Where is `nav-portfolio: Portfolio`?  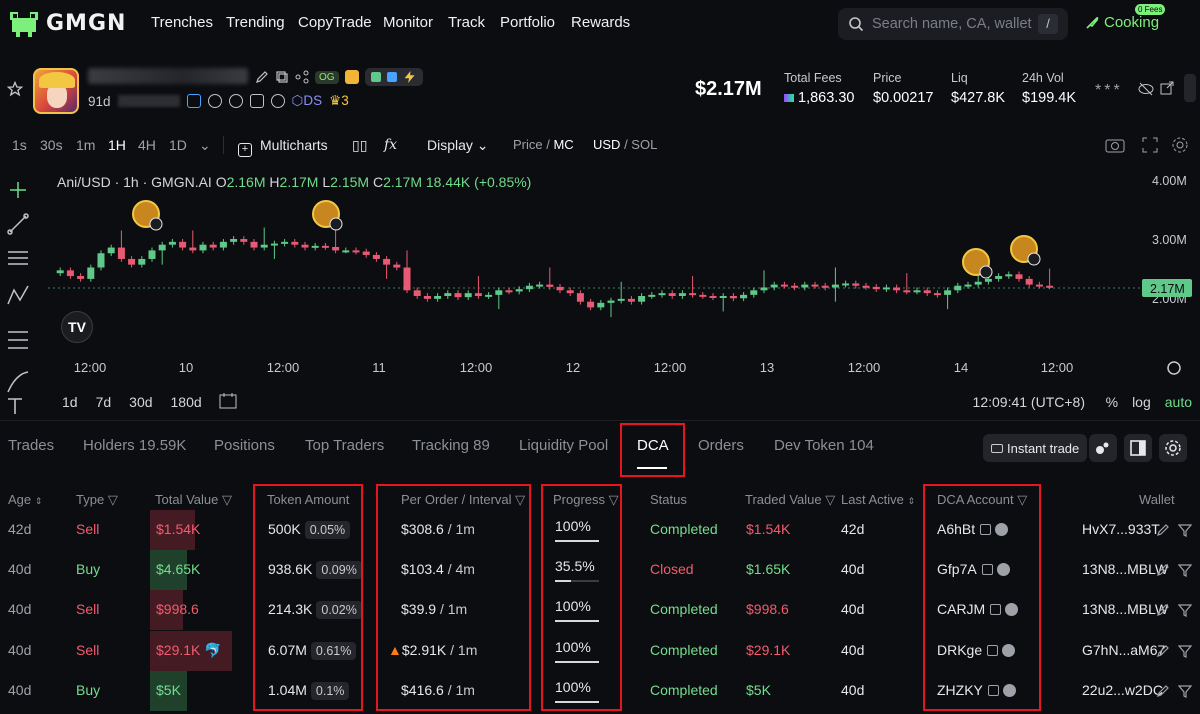 nav-portfolio: Portfolio is located at coordinates (527, 22).